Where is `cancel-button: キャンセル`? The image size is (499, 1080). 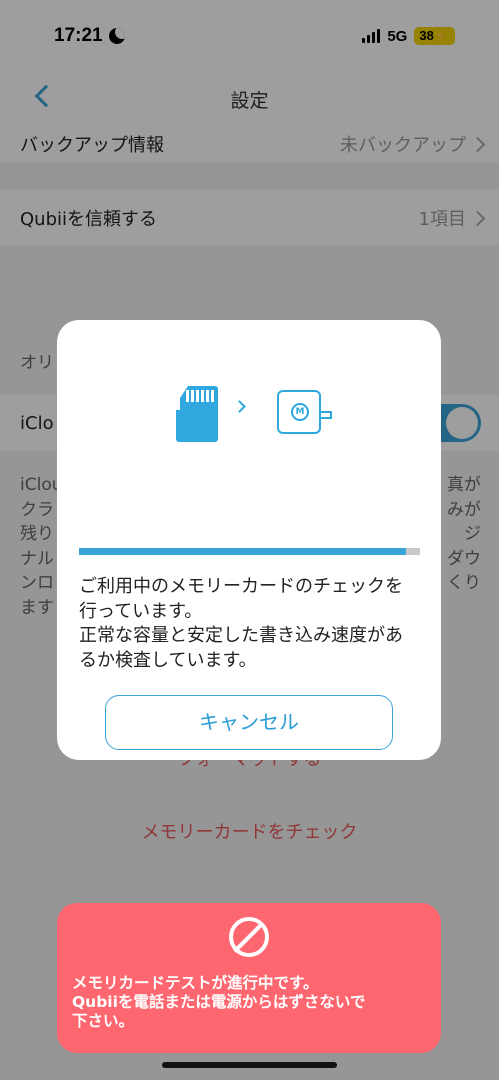 cancel-button: キャンセル is located at coordinates (249, 722).